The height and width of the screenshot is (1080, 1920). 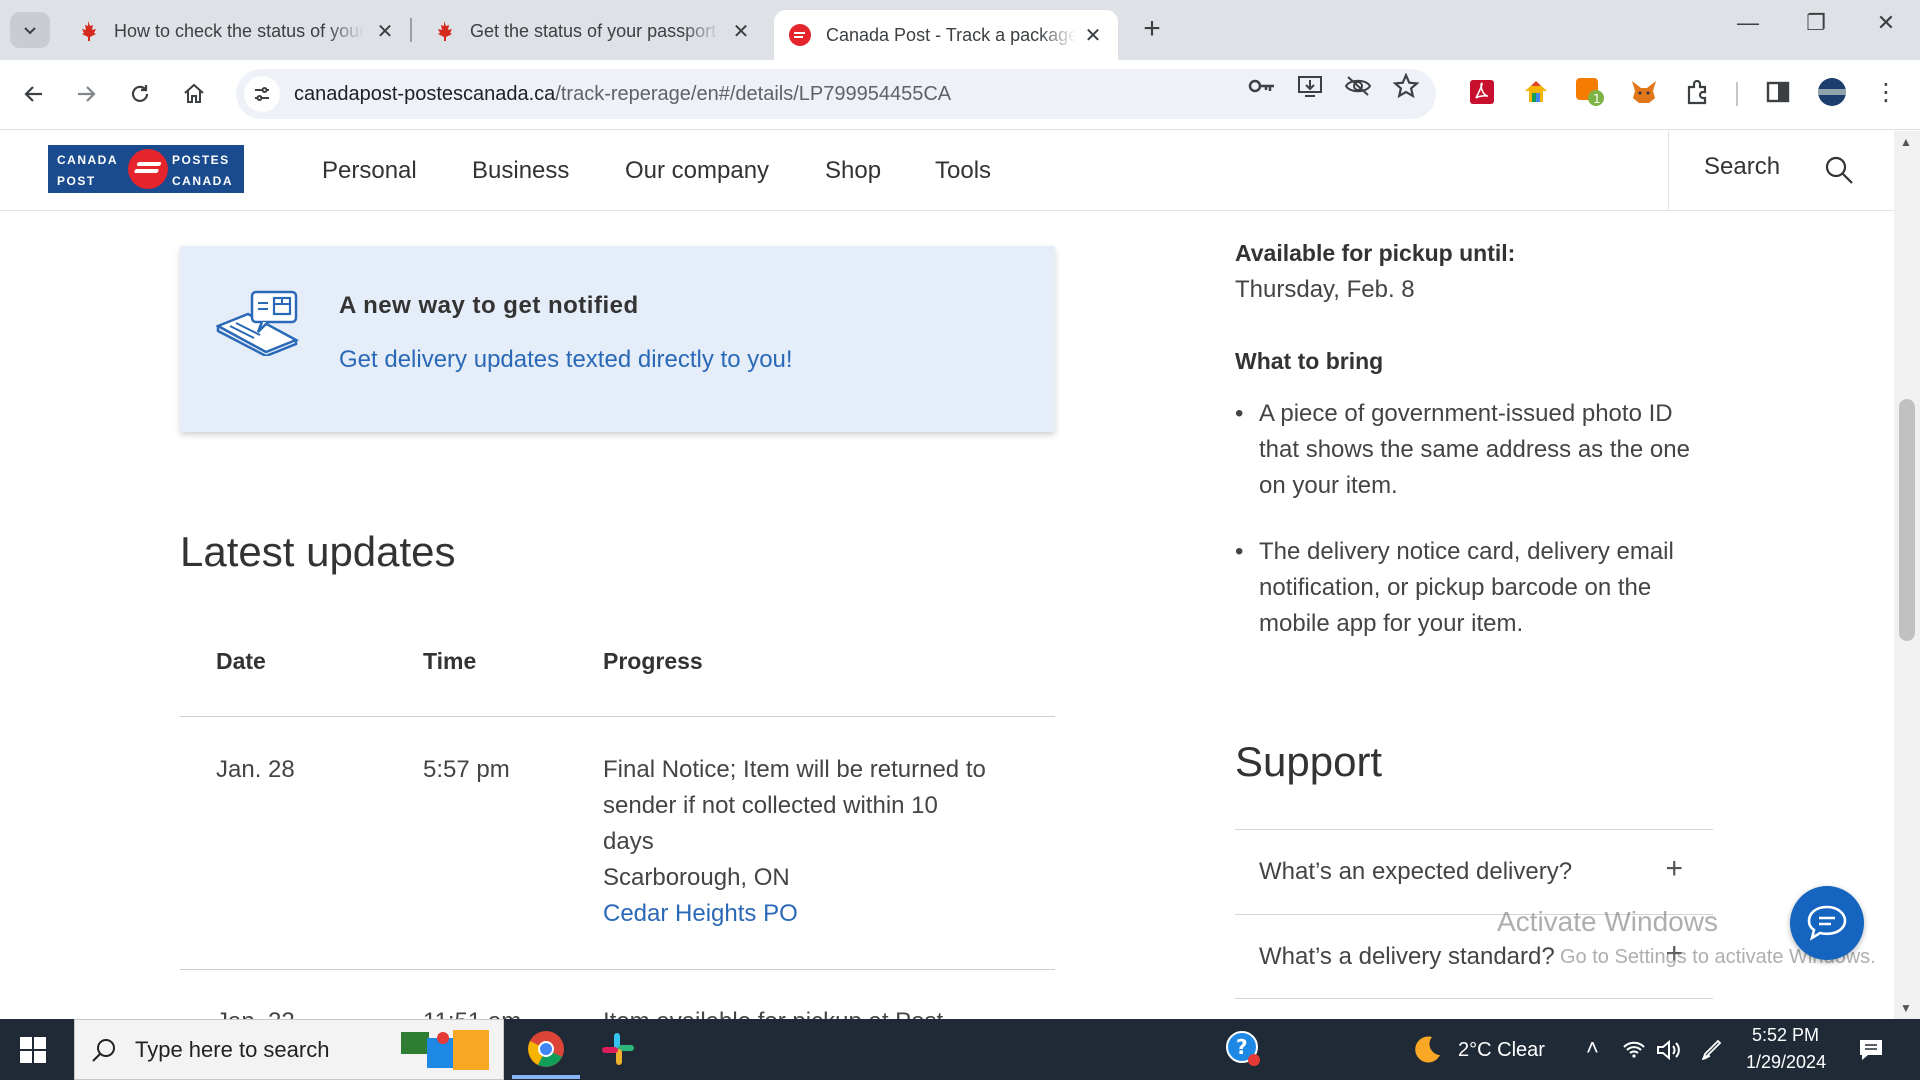 I want to click on chat-button, so click(x=1827, y=923).